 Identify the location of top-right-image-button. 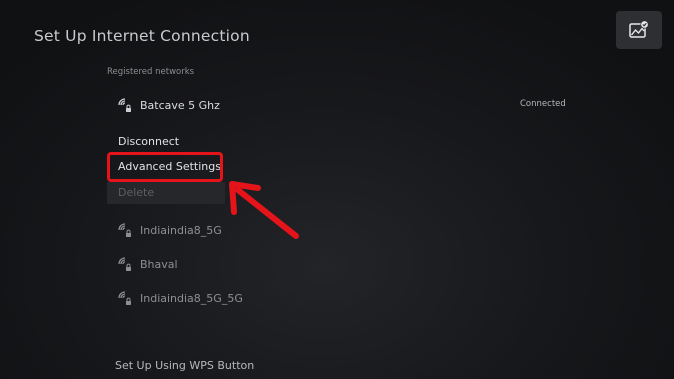
(639, 30).